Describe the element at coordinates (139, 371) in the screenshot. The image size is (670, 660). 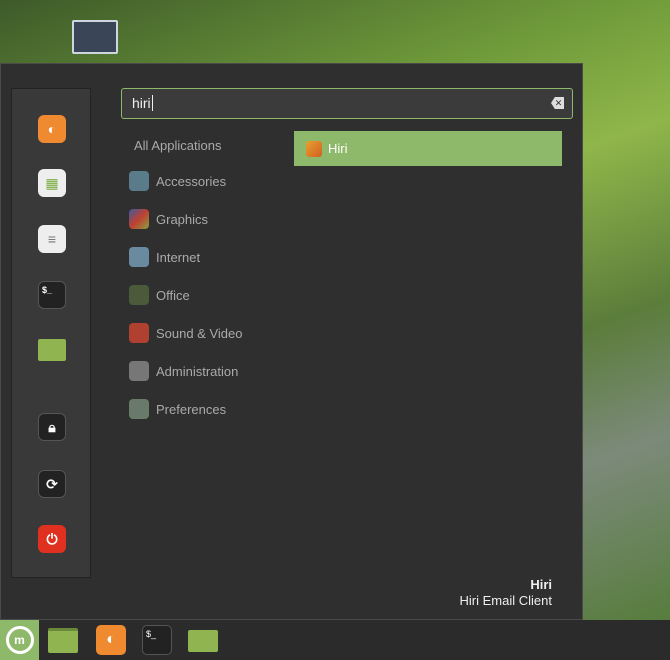
I see `administration-icon` at that location.